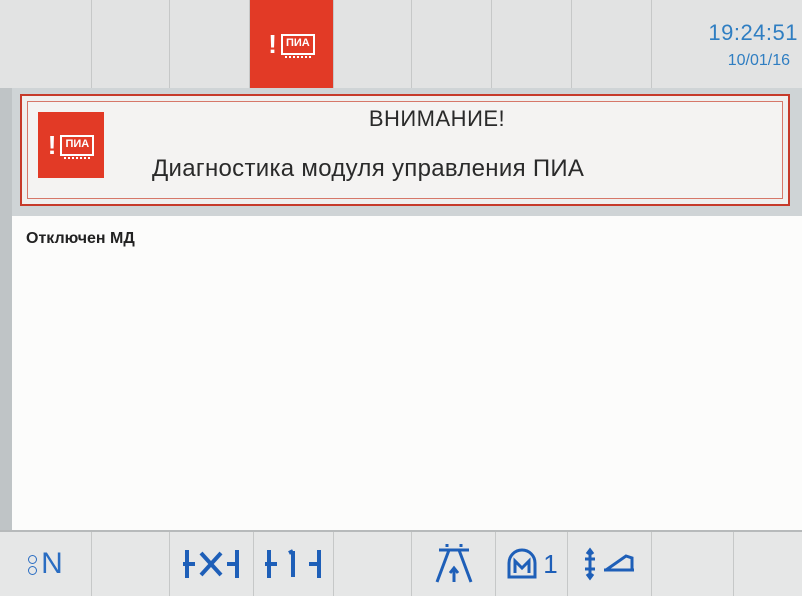 This screenshot has width=802, height=596. I want to click on stitch-icon, so click(292, 563).